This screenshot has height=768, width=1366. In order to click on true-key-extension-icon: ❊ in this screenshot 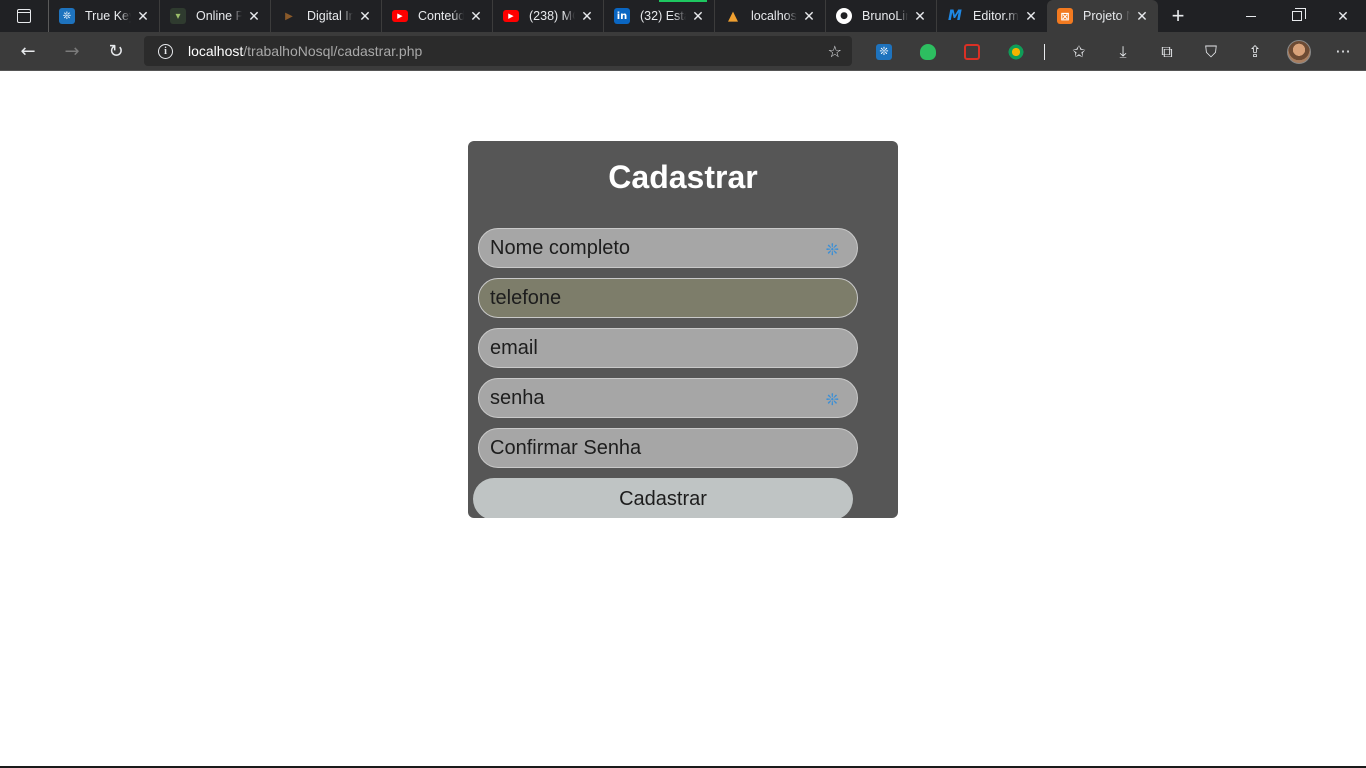, I will do `click(884, 51)`.